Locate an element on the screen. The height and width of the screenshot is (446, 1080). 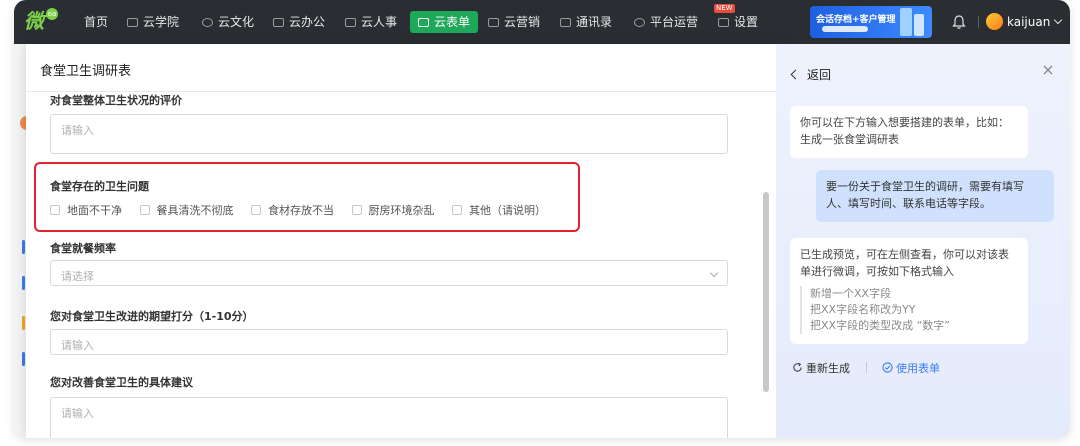
promo-banner-subline is located at coordinates (845, 29).